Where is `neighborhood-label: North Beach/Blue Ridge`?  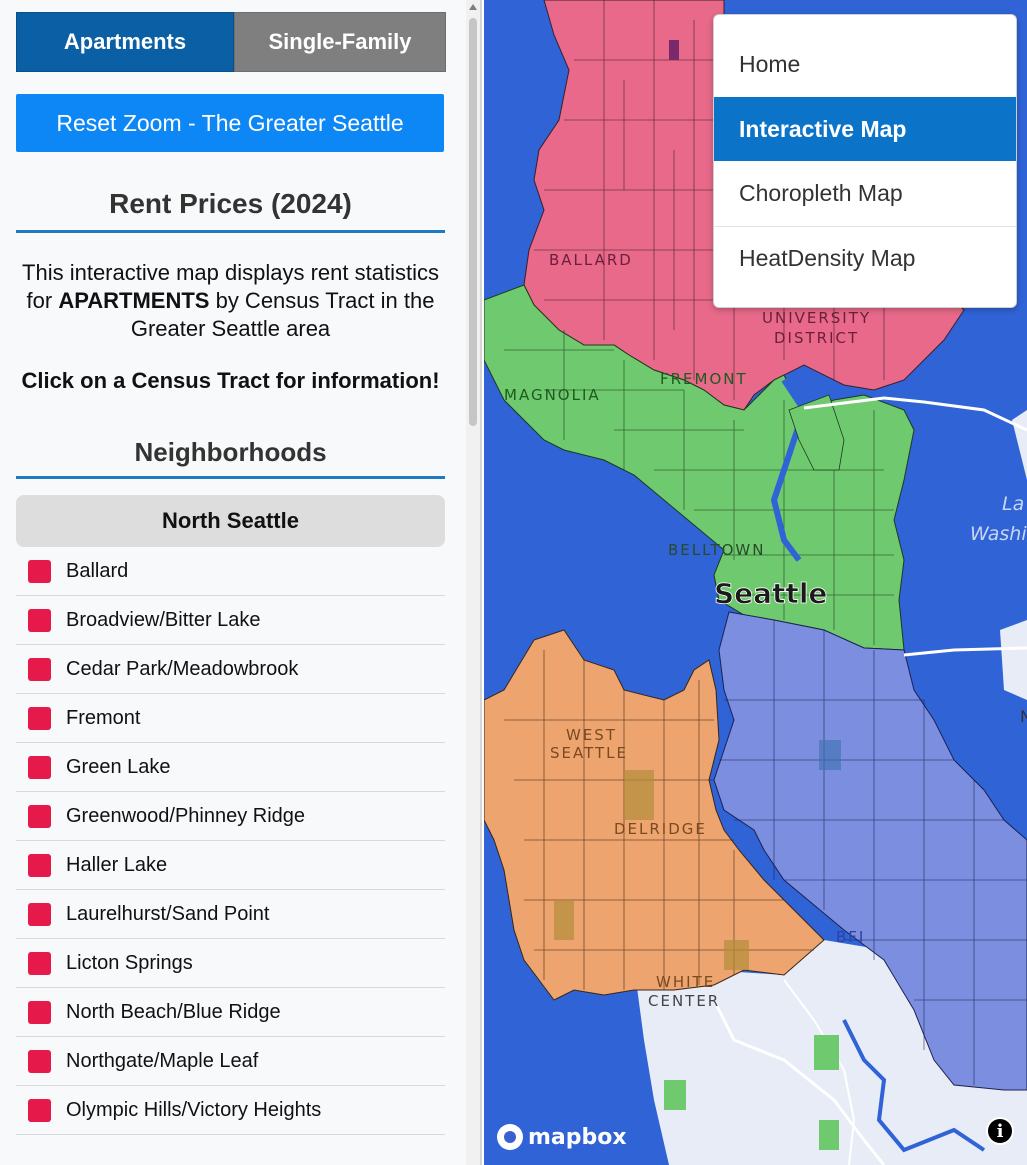 neighborhood-label: North Beach/Blue Ridge is located at coordinates (173, 1011).